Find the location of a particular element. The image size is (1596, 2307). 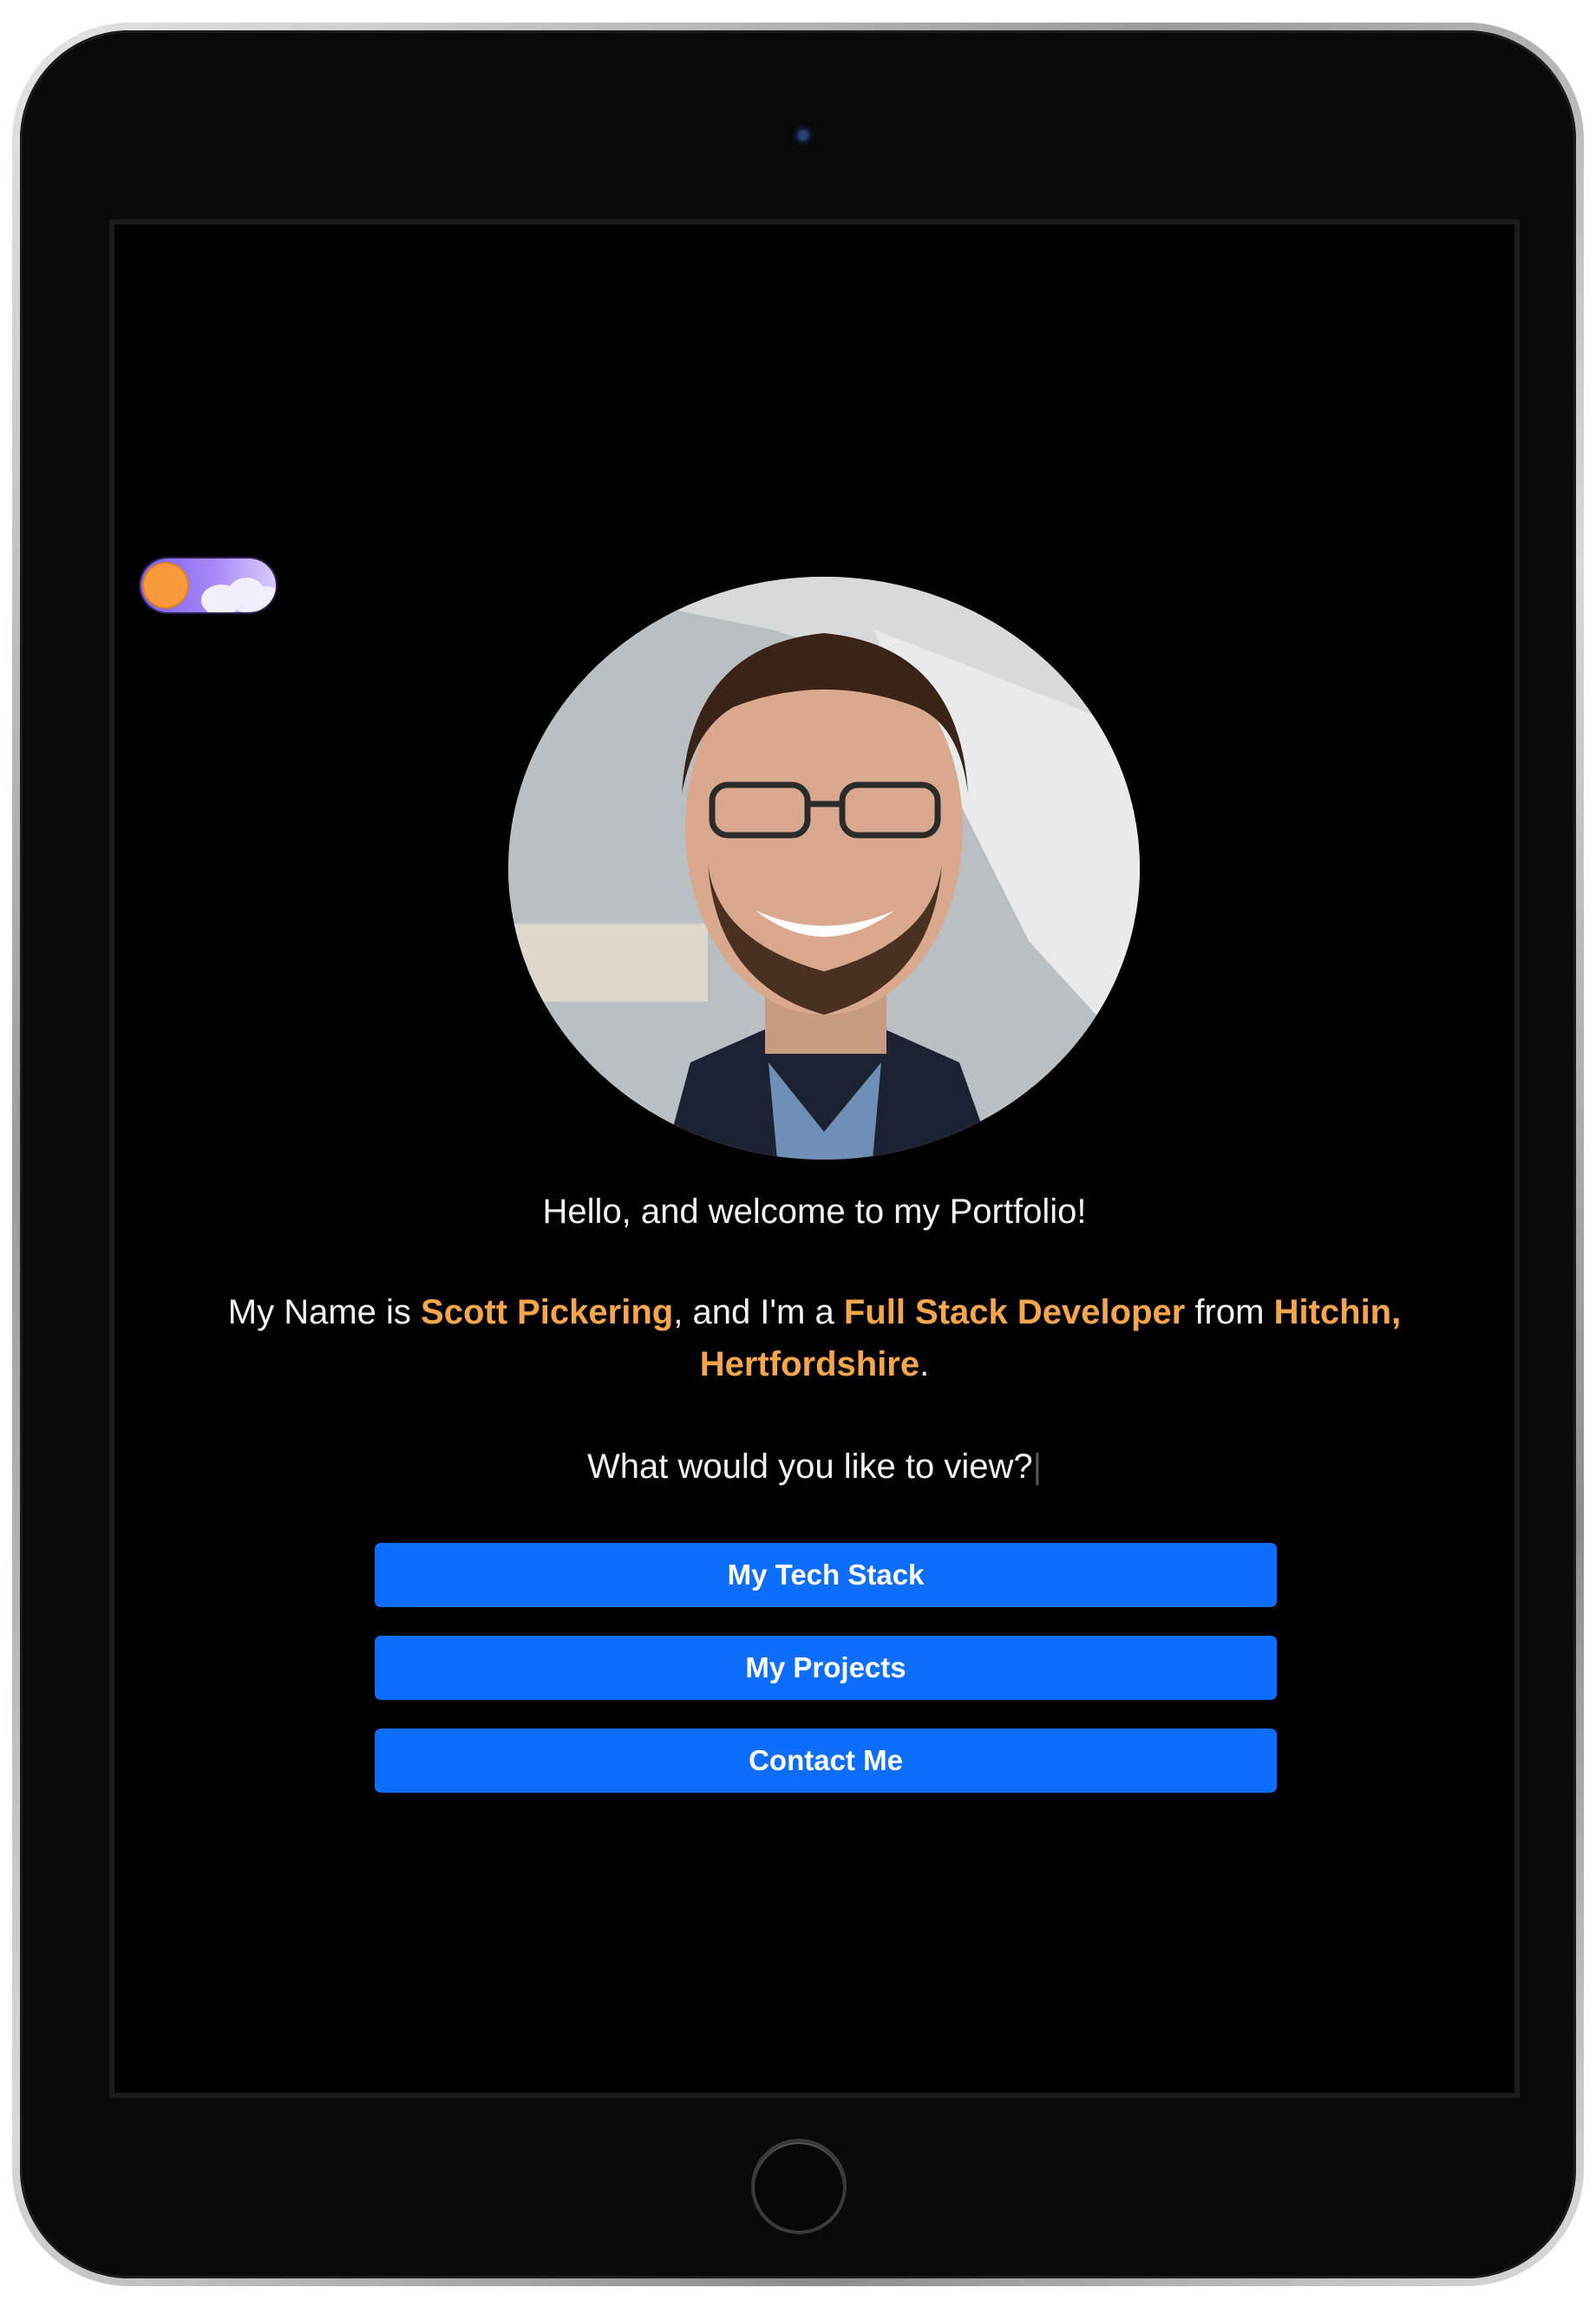

front-camera is located at coordinates (803, 135).